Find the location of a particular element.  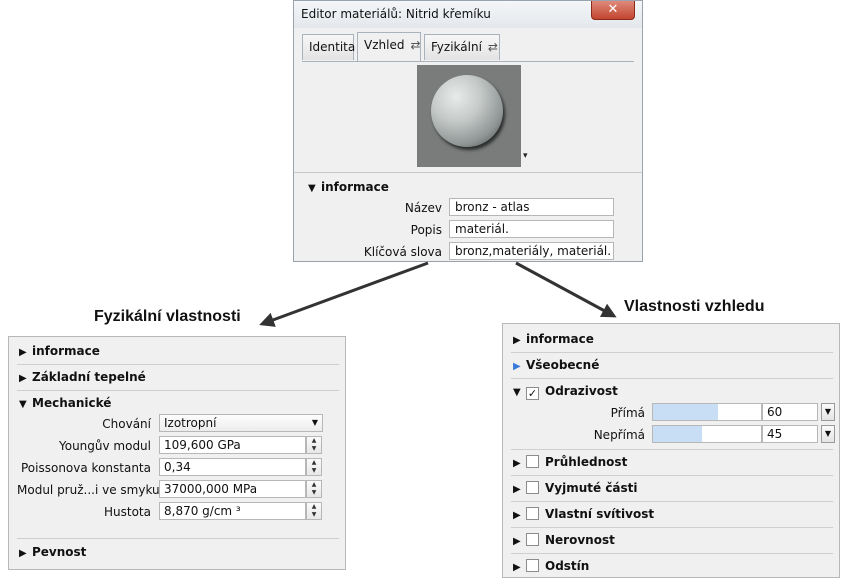

tab-bar: Identita Vzhled ⇄ Fyzikální ⇄ is located at coordinates (468, 47).